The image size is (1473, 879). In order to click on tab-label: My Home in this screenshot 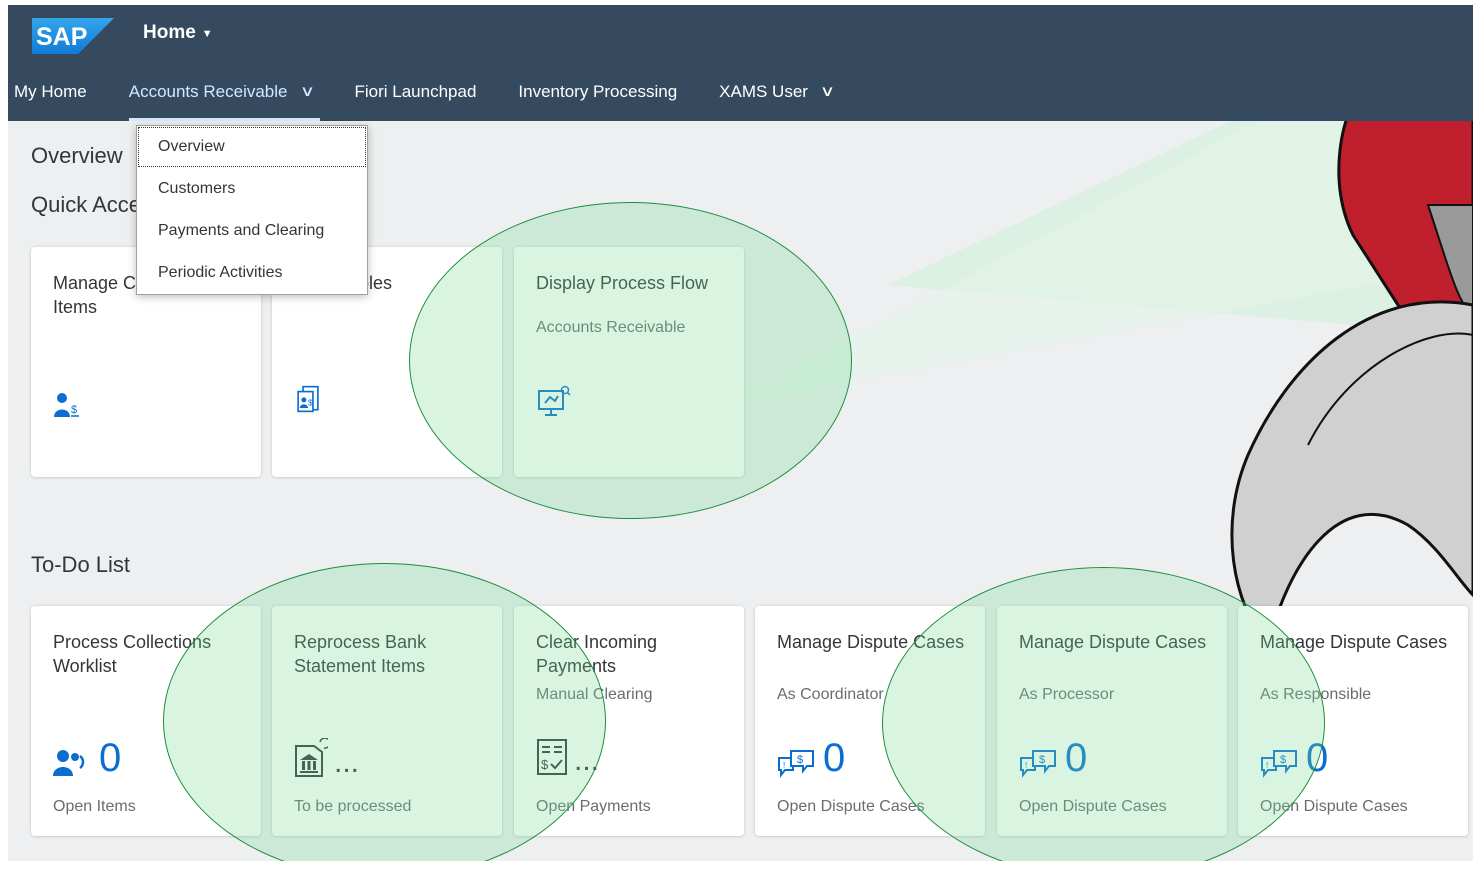, I will do `click(50, 91)`.